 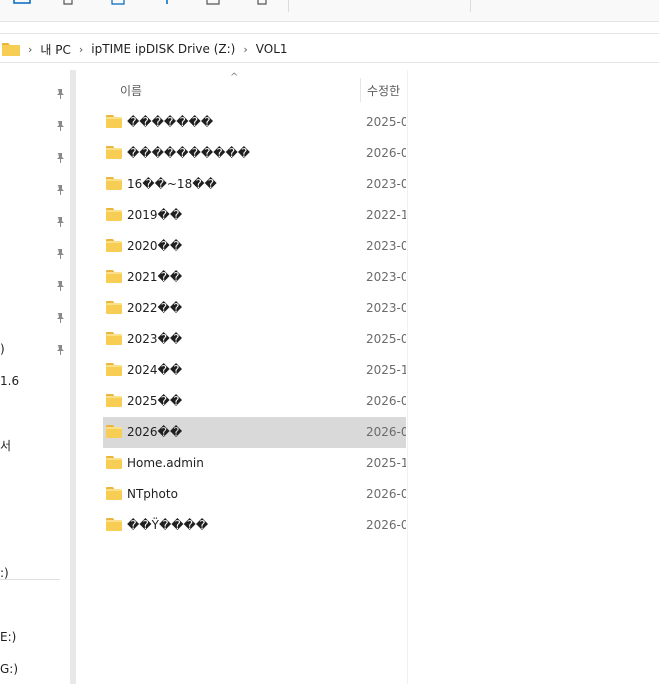 What do you see at coordinates (254, 339) in the screenshot?
I see `file-row: 2023�� 2025-0` at bounding box center [254, 339].